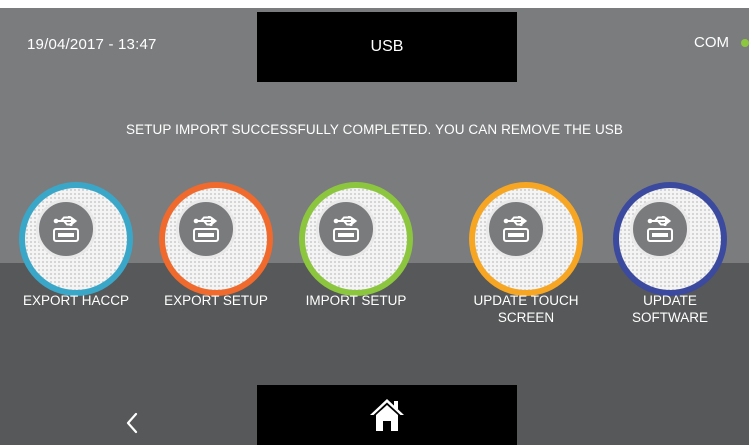  I want to click on back-button, so click(132, 423).